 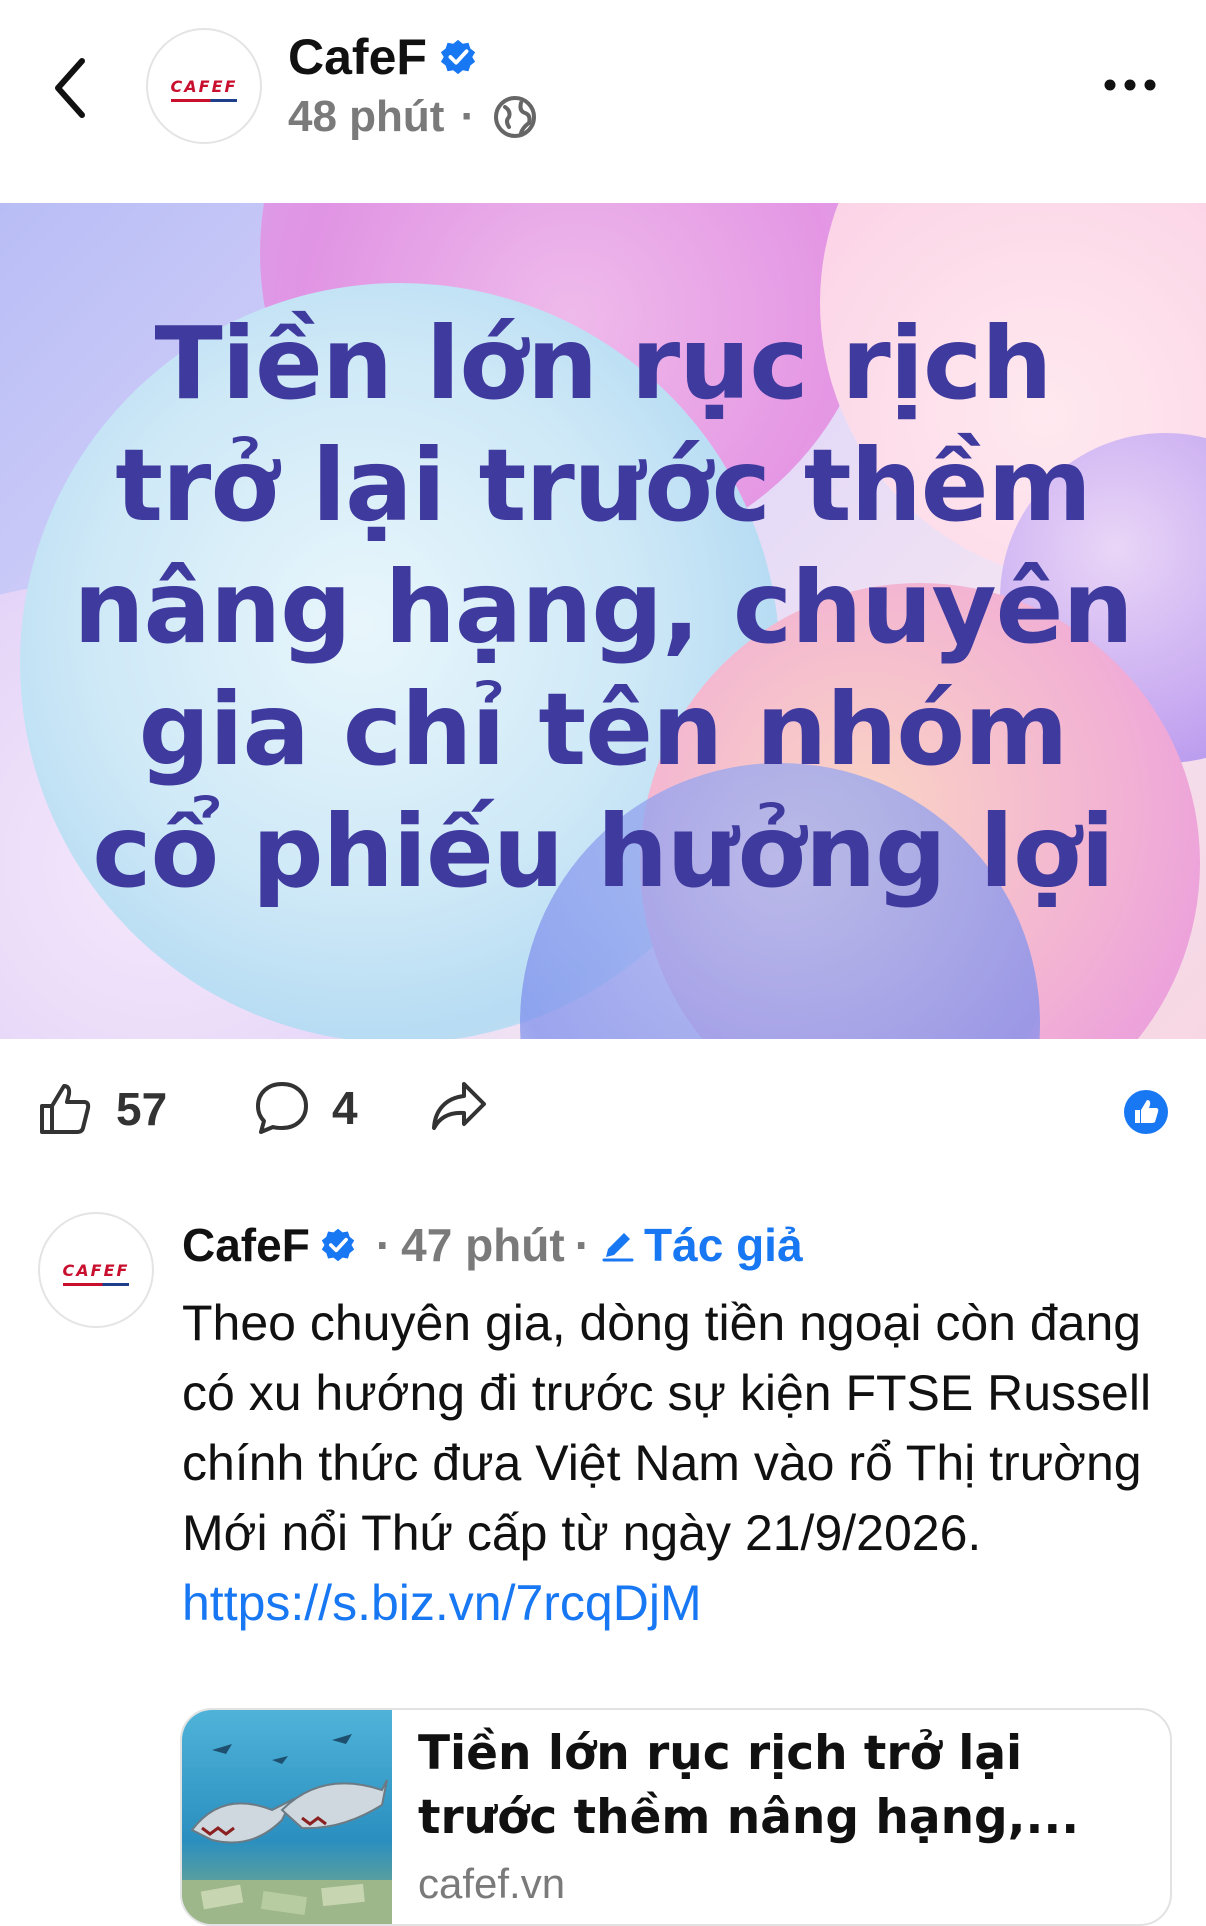 I want to click on author-name-row: CafeF, so click(x=382, y=57).